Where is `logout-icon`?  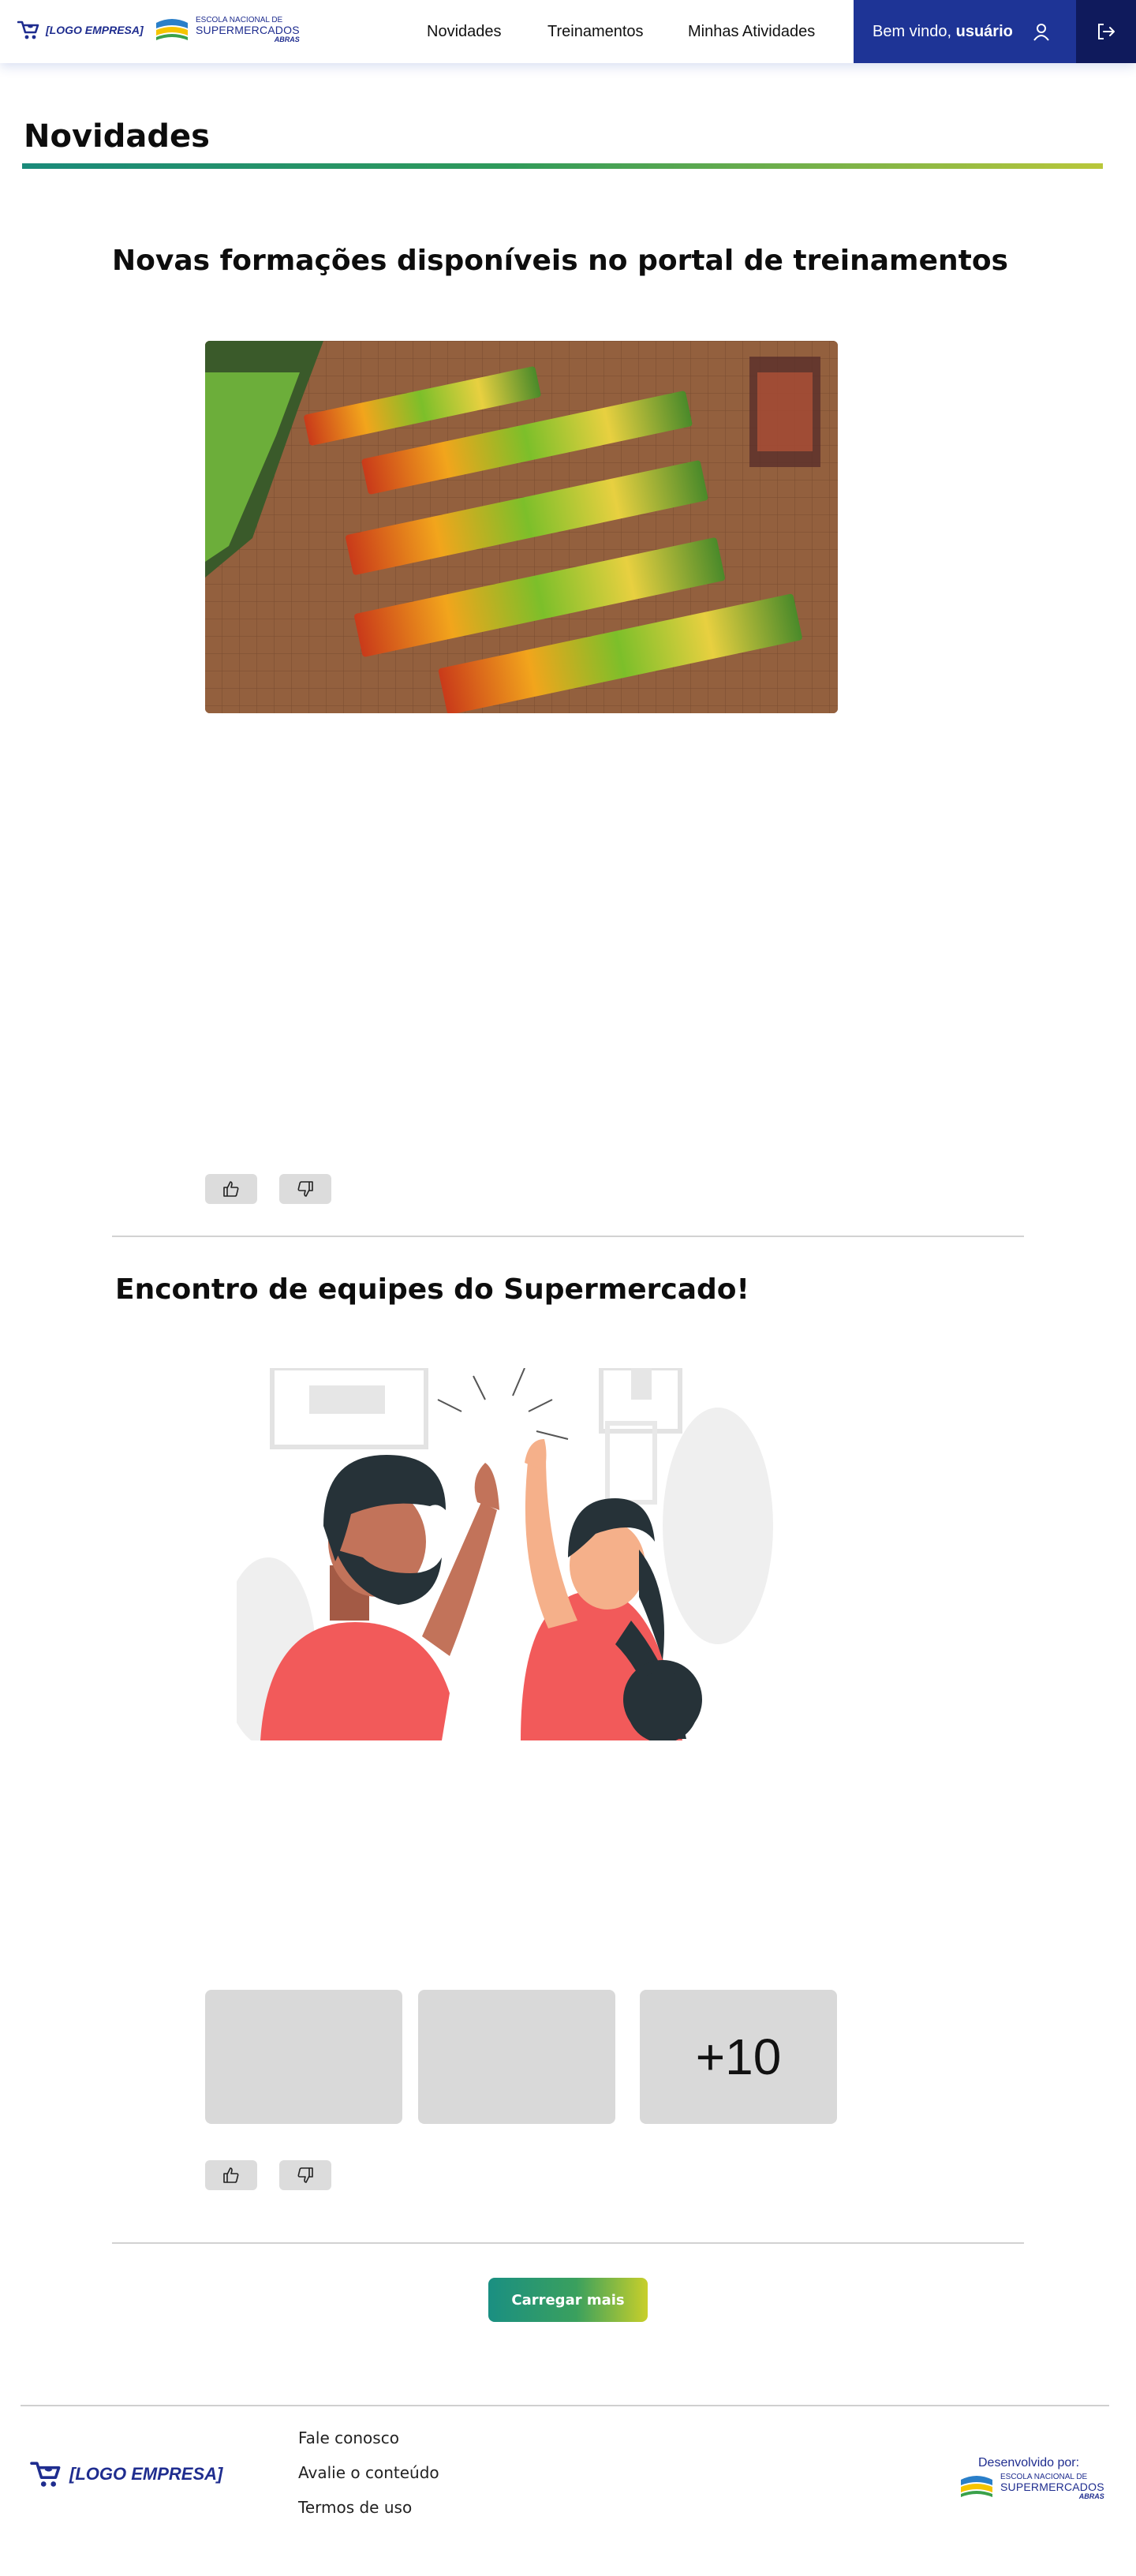 logout-icon is located at coordinates (1106, 31).